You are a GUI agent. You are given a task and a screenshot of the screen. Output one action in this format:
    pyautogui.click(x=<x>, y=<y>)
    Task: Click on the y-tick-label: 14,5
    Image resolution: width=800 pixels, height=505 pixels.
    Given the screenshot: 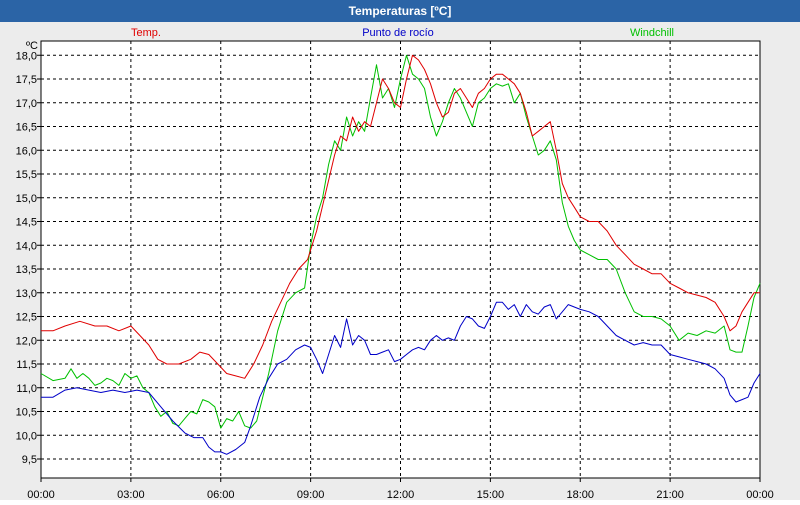 What is the action you would take?
    pyautogui.click(x=26, y=223)
    